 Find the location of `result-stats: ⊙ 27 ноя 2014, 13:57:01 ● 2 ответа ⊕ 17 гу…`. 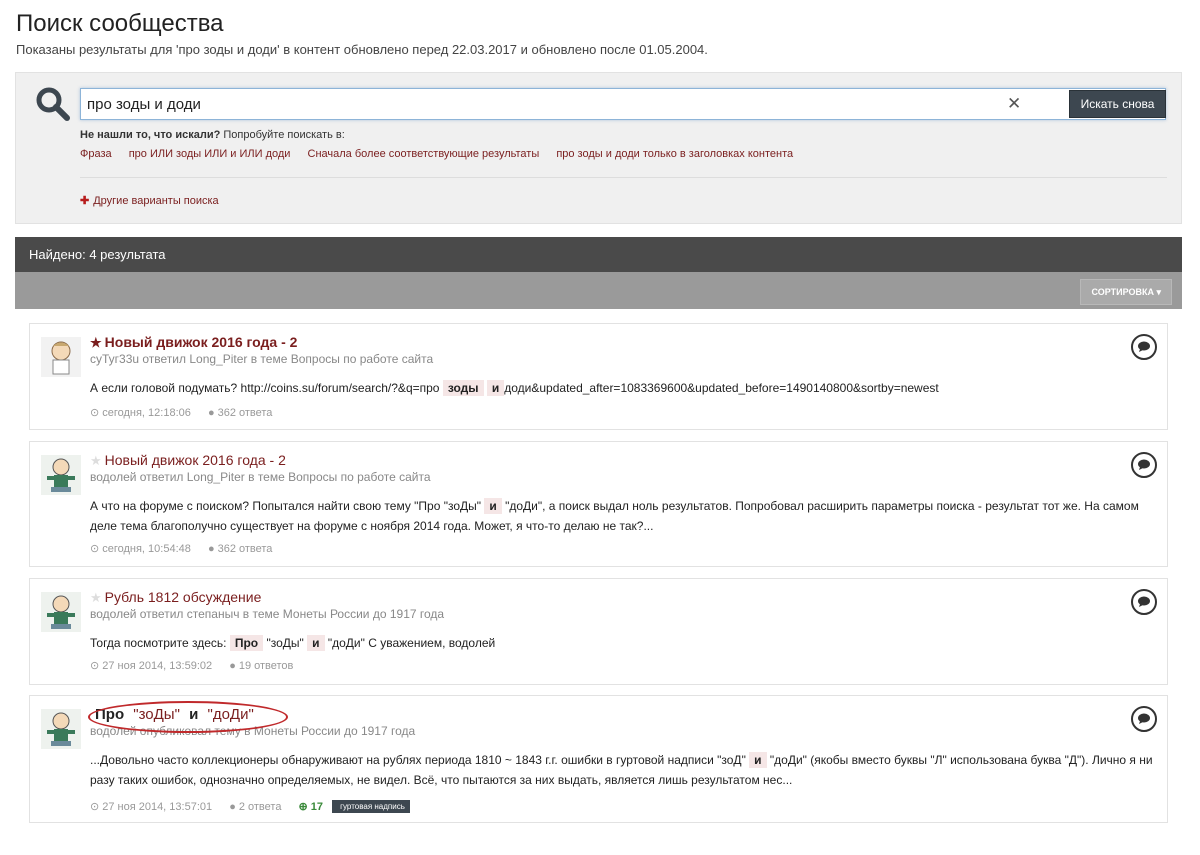

result-stats: ⊙ 27 ноя 2014, 13:57:01 ● 2 ответа ⊕ 17 гу… is located at coordinates (250, 807).